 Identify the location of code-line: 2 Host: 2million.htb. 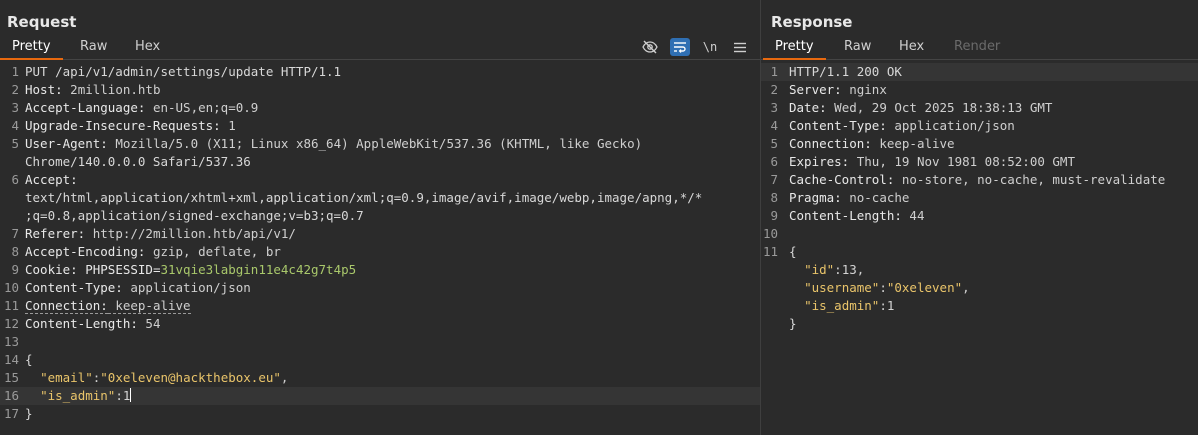
(380, 90).